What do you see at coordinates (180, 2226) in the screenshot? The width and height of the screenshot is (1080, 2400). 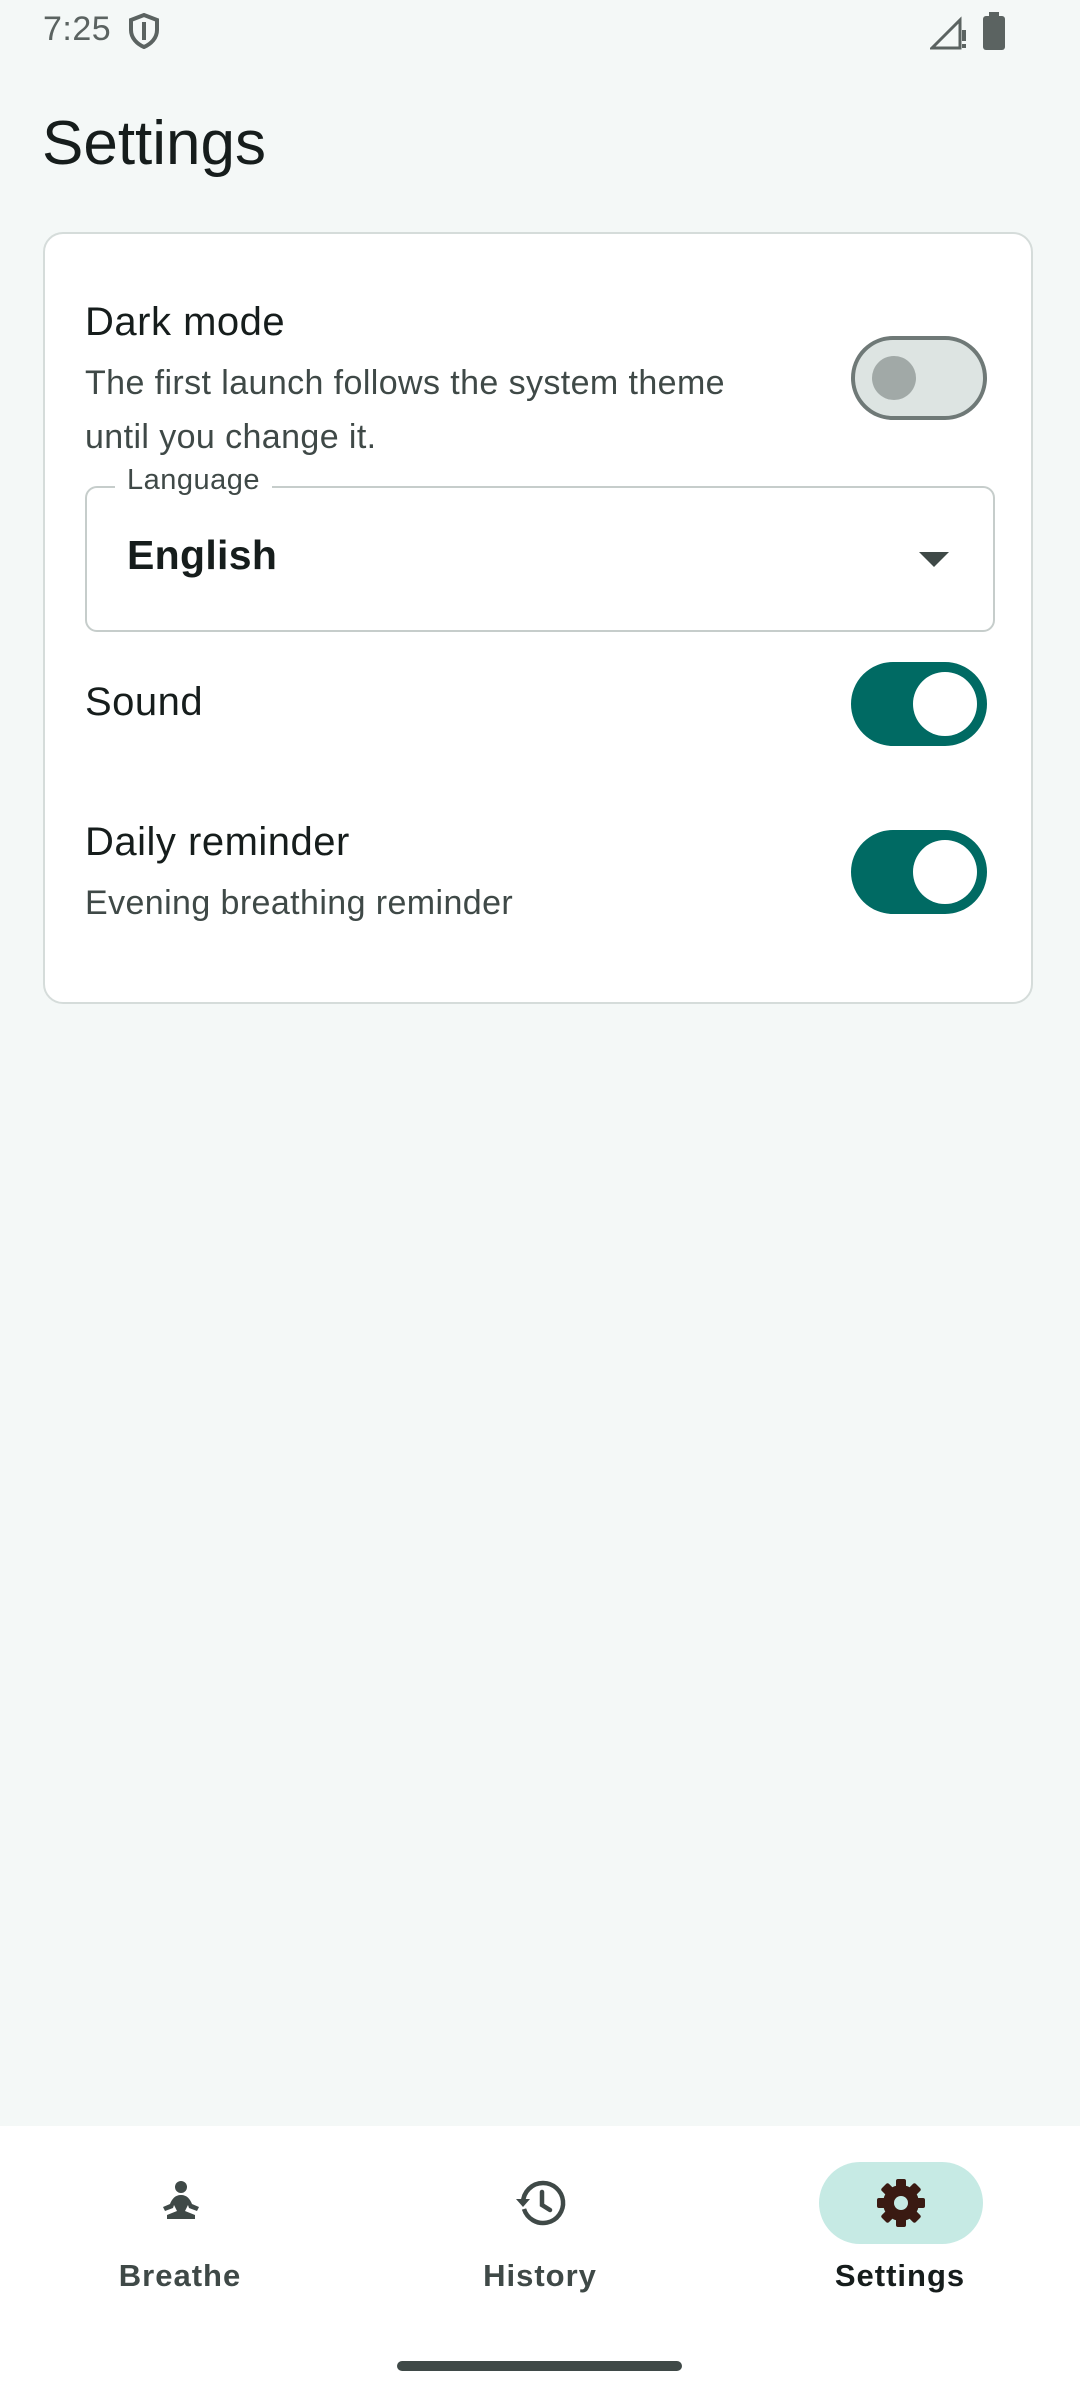 I see `nav-item-breathe: Breathe` at bounding box center [180, 2226].